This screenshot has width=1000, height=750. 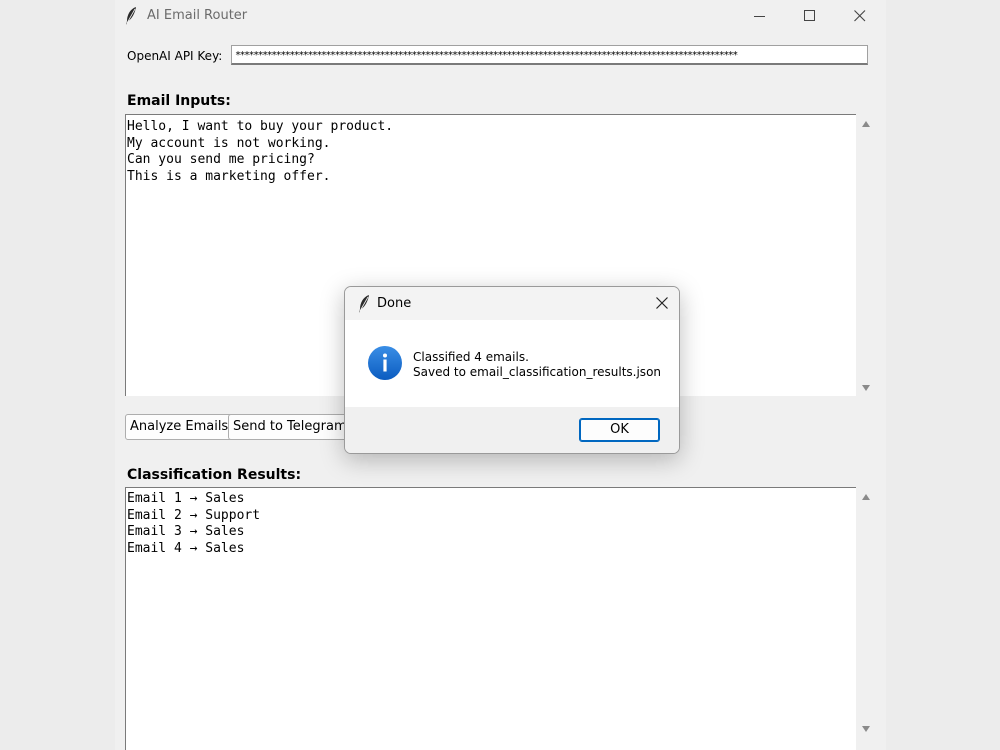 What do you see at coordinates (229, 176) in the screenshot?
I see `email-input-line: This is a marketing offer.` at bounding box center [229, 176].